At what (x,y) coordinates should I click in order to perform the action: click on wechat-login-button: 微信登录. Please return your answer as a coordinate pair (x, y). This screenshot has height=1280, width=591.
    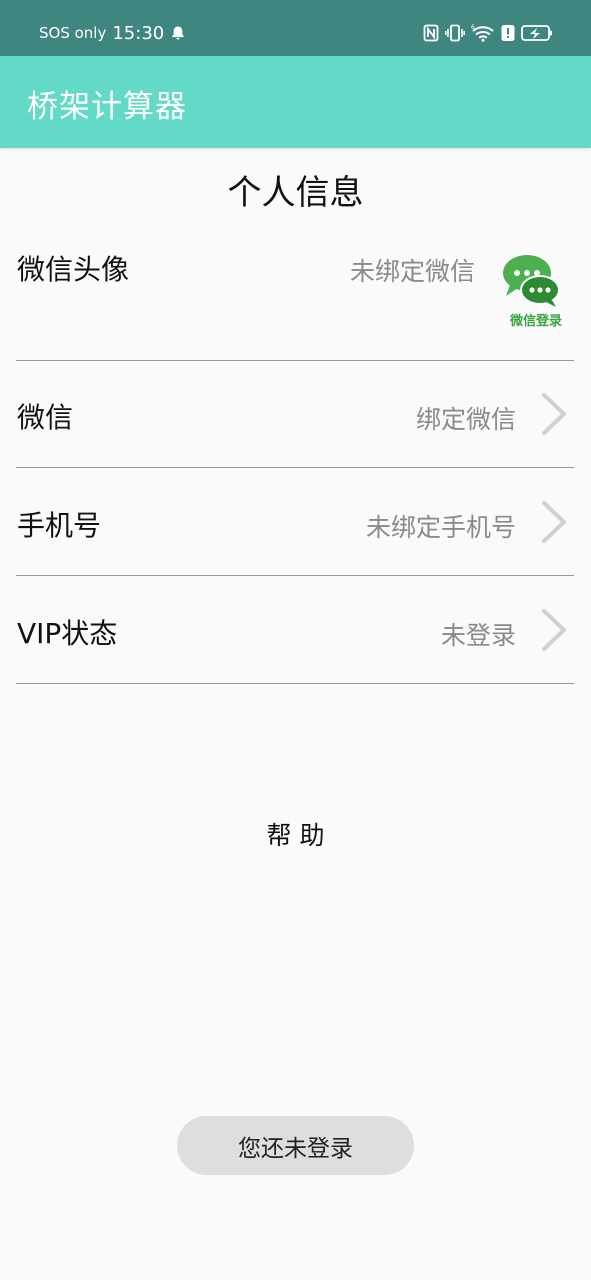
    Looking at the image, I should click on (536, 292).